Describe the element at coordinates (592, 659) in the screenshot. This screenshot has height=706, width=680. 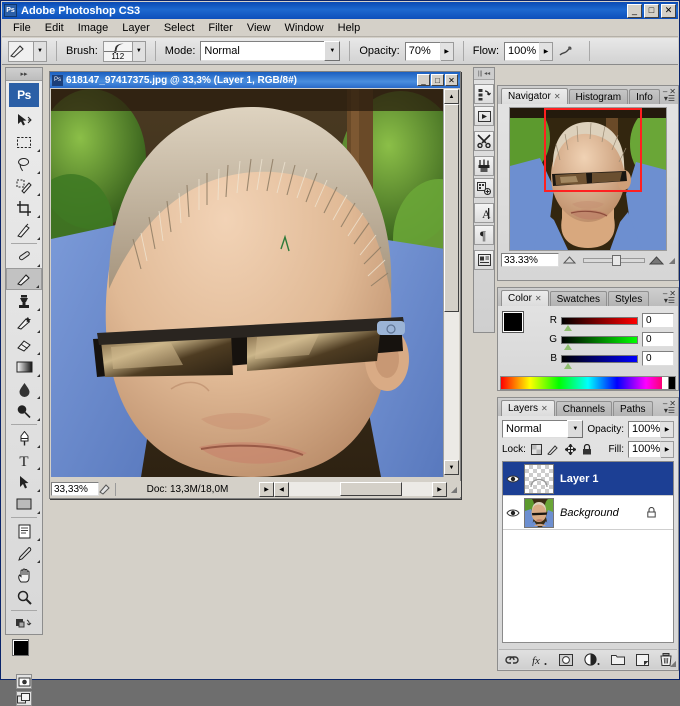
I see `adjustment-layer-button` at that location.